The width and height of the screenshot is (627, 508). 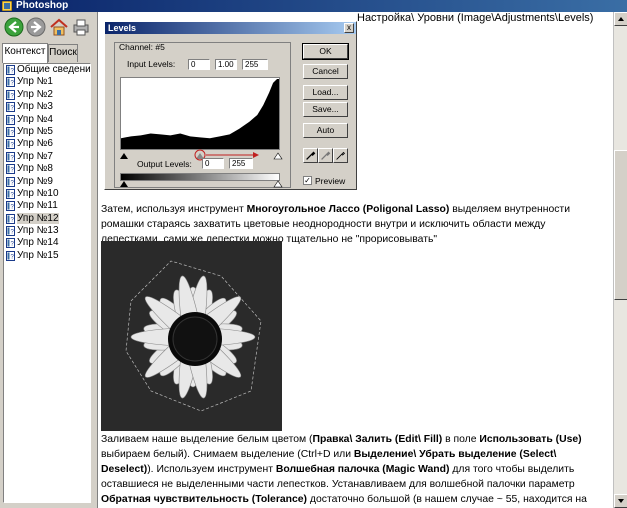 What do you see at coordinates (25, 53) in the screenshot?
I see `tab-context: Контекст` at bounding box center [25, 53].